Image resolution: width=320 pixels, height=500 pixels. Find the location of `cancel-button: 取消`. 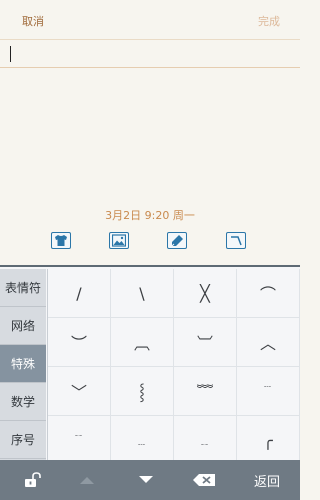

cancel-button: 取消 is located at coordinates (33, 21).